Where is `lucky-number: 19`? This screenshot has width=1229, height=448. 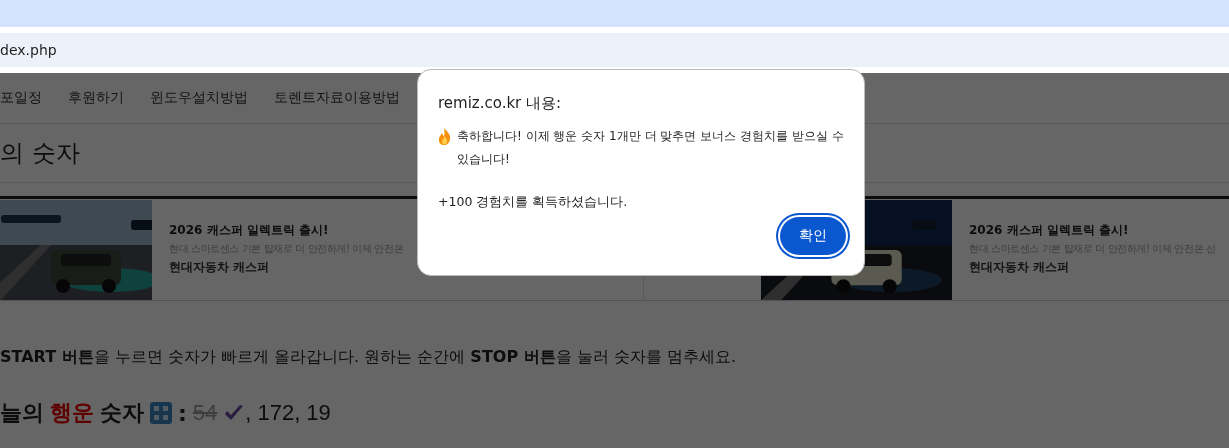 lucky-number: 19 is located at coordinates (318, 413).